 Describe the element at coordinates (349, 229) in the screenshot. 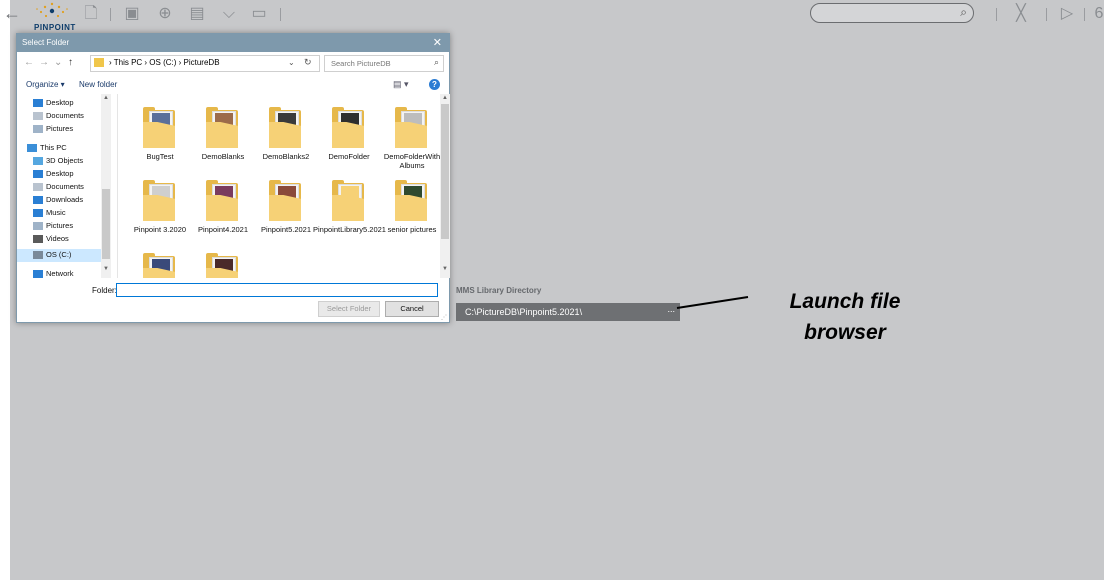

I see `folder-label: PinpointLibrary5.2021` at that location.